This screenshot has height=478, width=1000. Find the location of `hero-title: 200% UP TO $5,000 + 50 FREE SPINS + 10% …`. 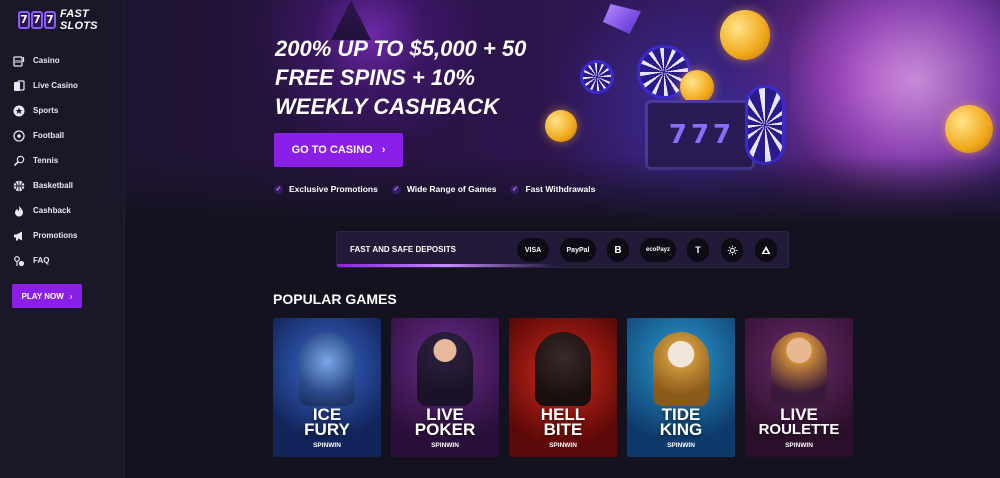

hero-title: 200% UP TO $5,000 + 50 FREE SPINS + 10% … is located at coordinates (425, 77).